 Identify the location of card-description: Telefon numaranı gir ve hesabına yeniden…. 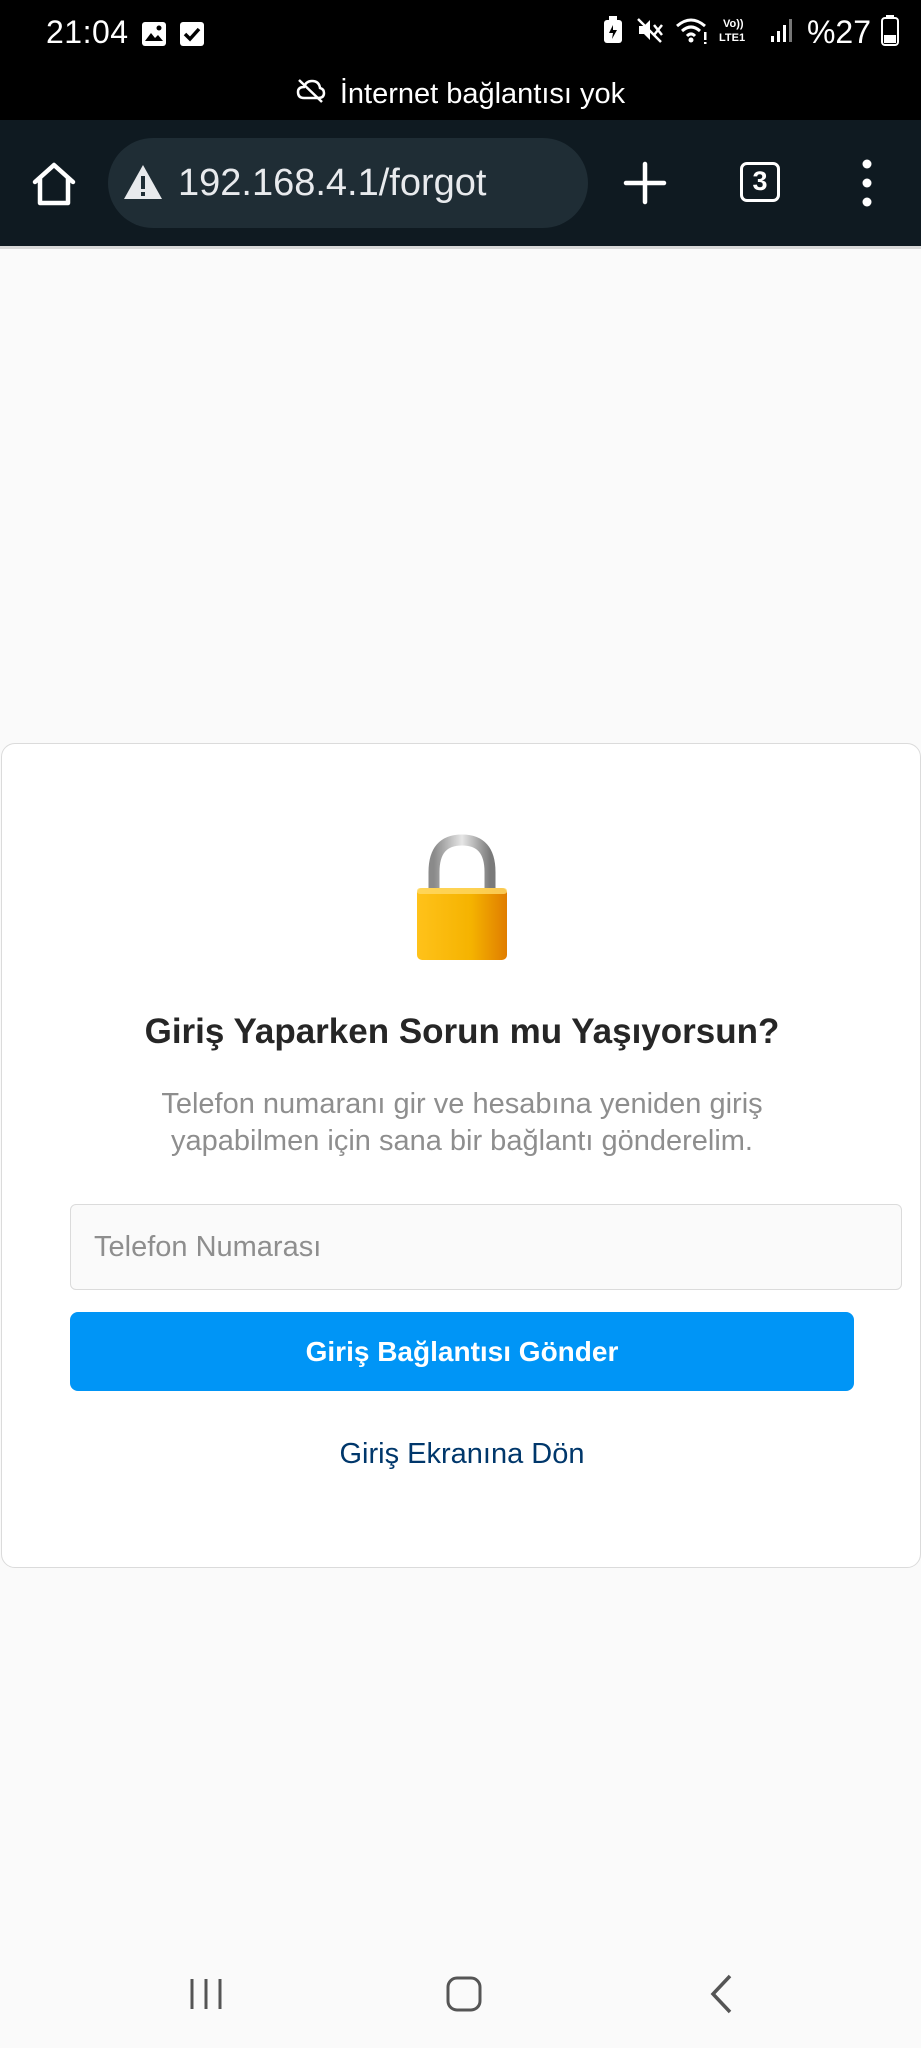
(462, 1122).